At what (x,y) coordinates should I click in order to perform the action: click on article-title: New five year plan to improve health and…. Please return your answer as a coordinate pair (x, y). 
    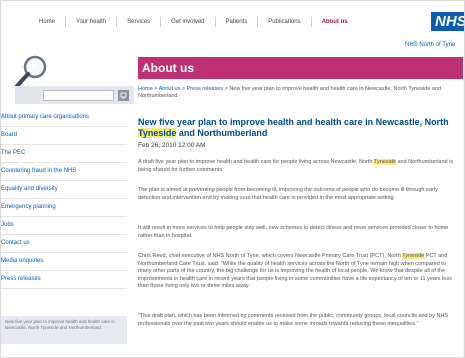
    Looking at the image, I should click on (298, 128).